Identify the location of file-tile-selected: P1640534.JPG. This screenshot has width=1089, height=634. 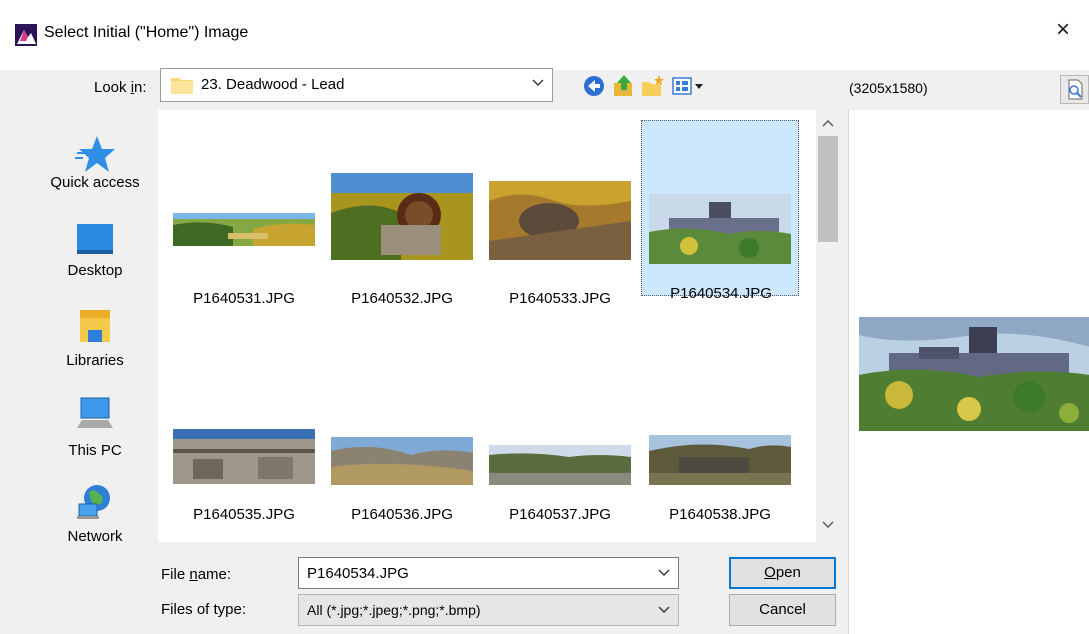
(720, 211).